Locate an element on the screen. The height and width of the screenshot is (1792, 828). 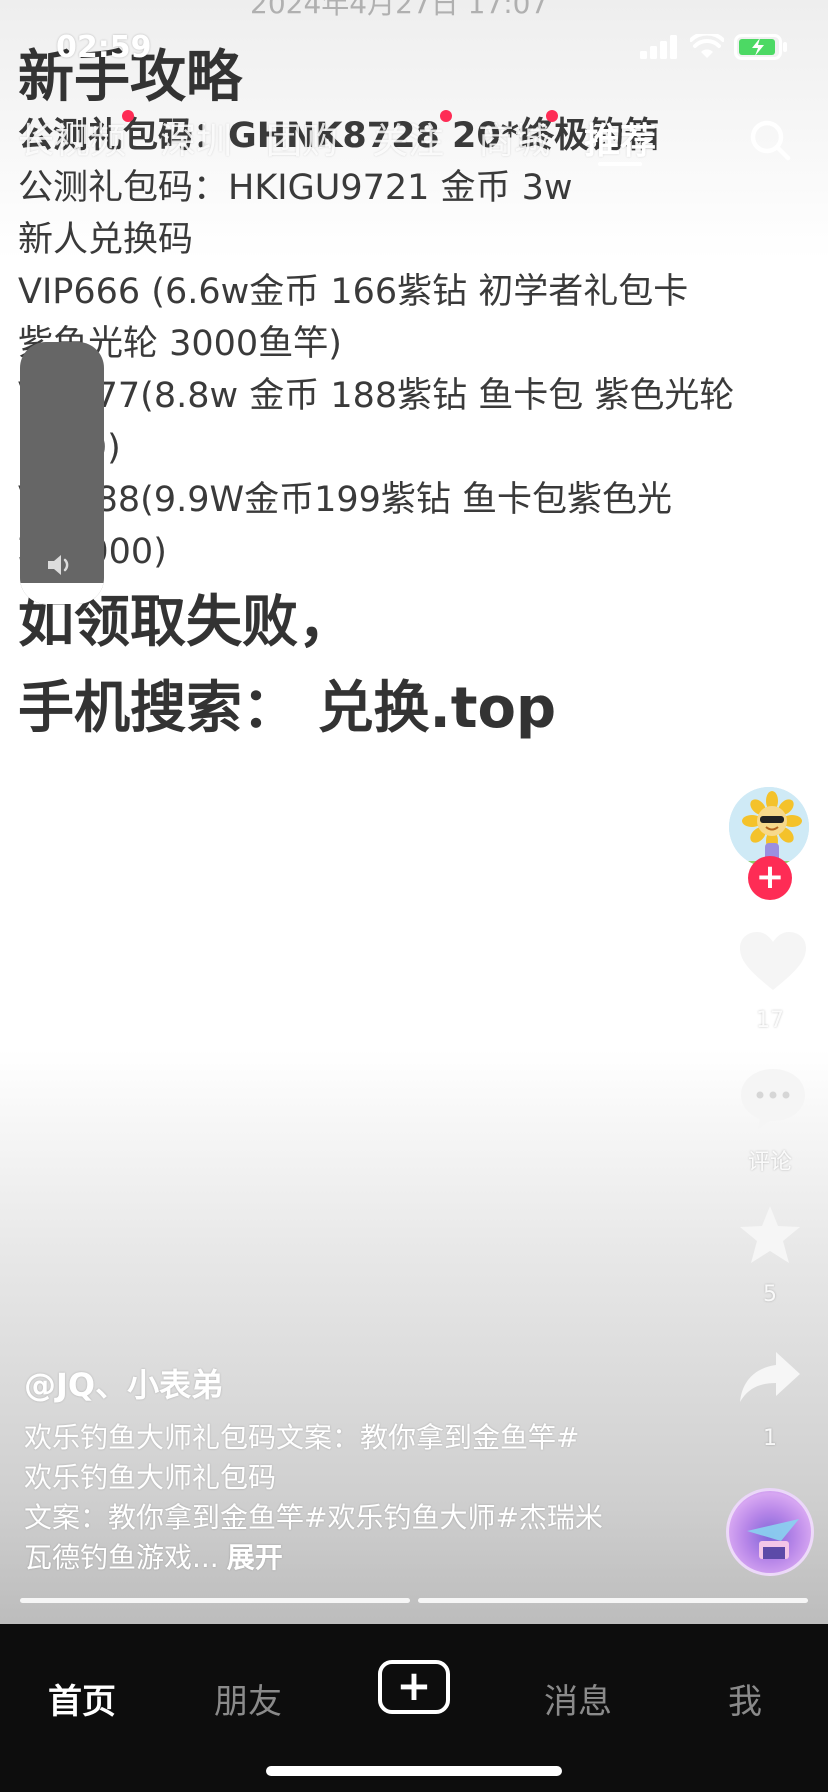
tab-following: 关注 is located at coordinates (412, 137).